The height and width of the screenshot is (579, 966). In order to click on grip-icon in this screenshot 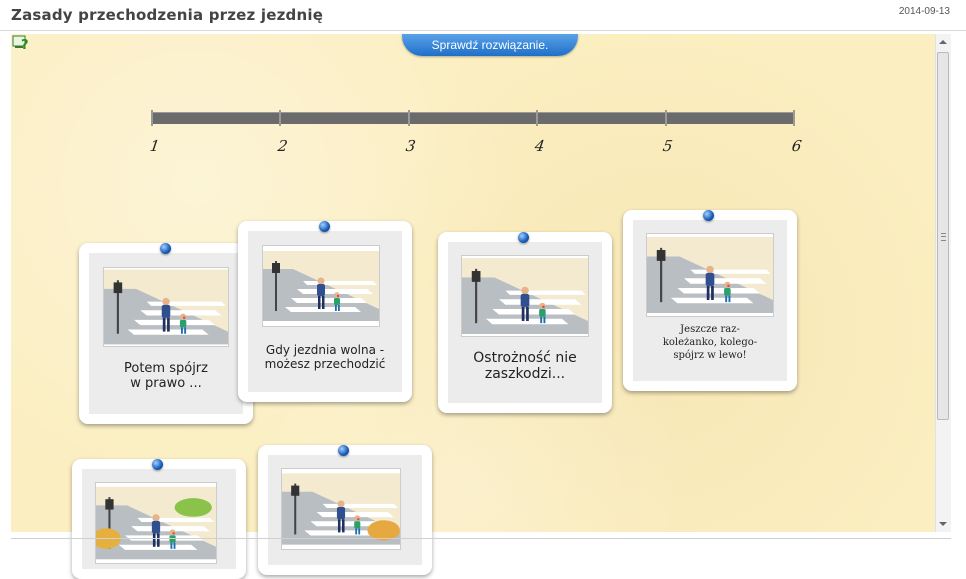, I will do `click(943, 237)`.